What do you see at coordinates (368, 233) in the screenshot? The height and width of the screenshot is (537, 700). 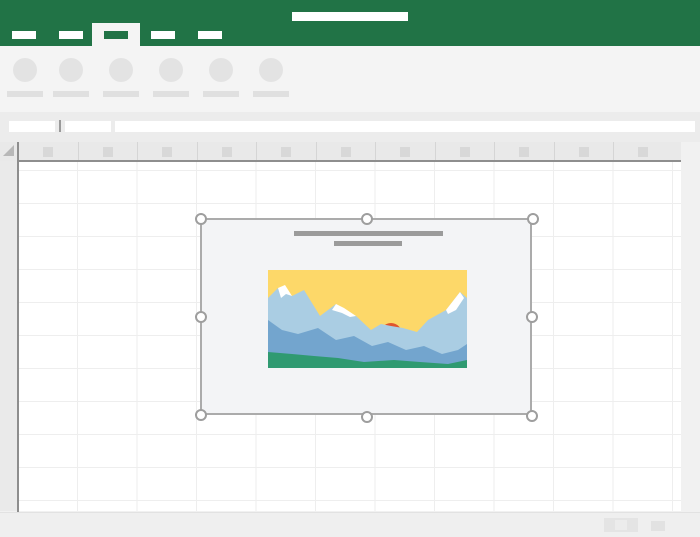 I see `chart-title` at bounding box center [368, 233].